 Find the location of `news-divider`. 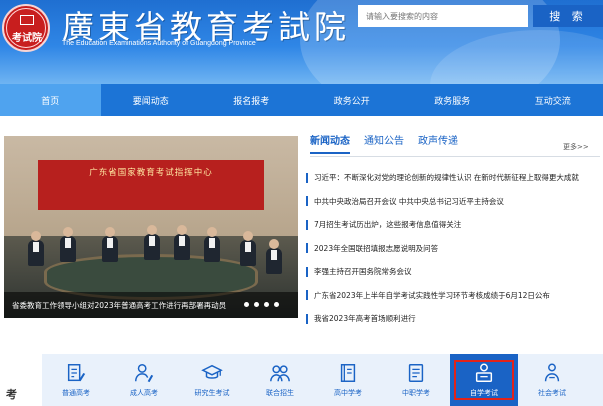

news-divider is located at coordinates (455, 156).